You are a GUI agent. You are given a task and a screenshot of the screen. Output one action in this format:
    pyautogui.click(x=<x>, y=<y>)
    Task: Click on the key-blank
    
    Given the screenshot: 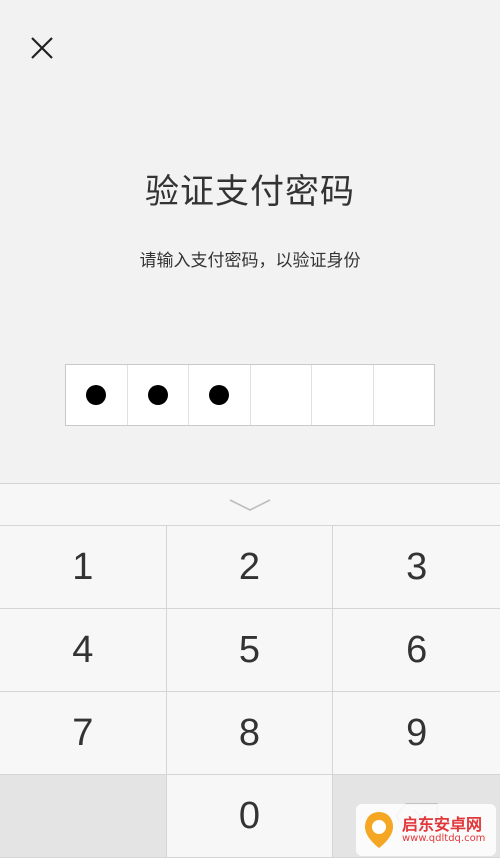 What is the action you would take?
    pyautogui.click(x=83, y=816)
    